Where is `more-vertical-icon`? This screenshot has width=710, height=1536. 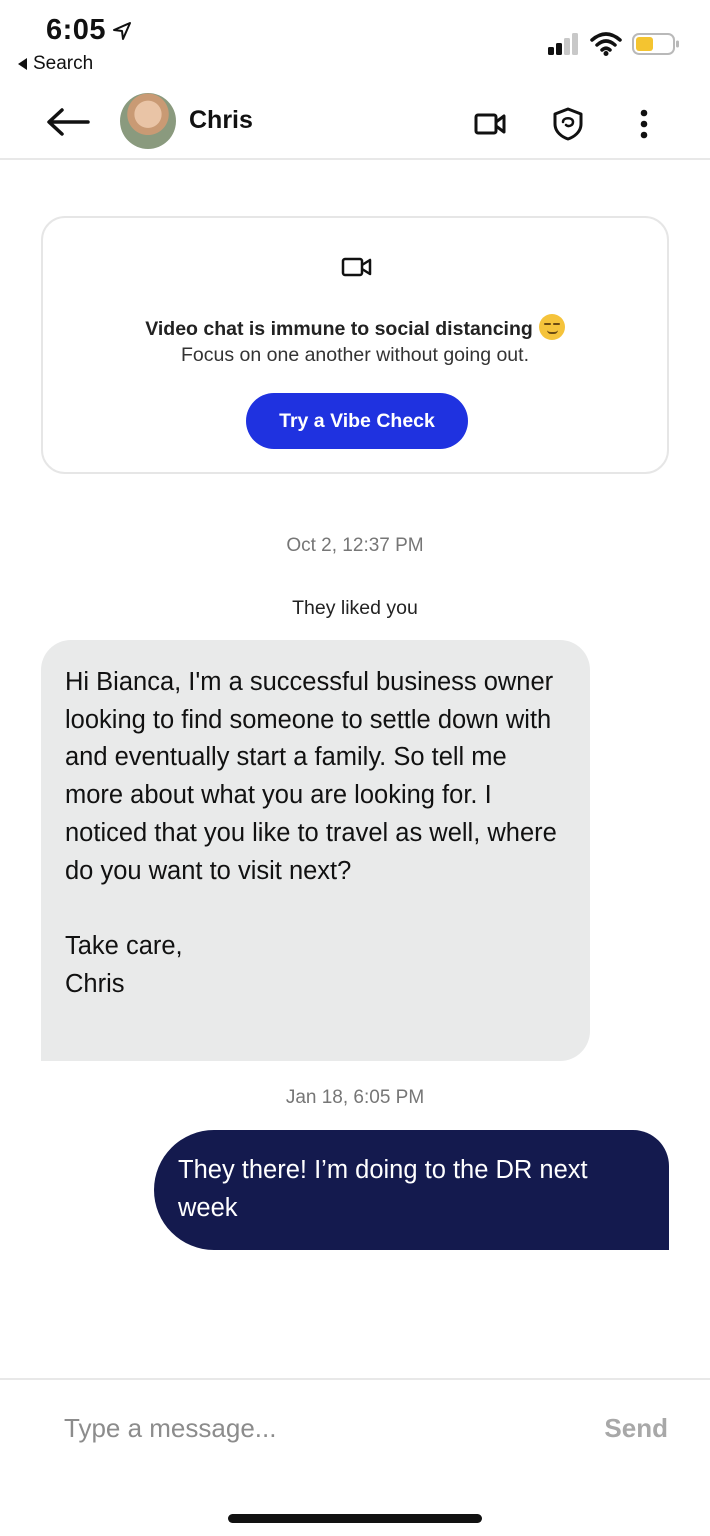
more-vertical-icon is located at coordinates (644, 124).